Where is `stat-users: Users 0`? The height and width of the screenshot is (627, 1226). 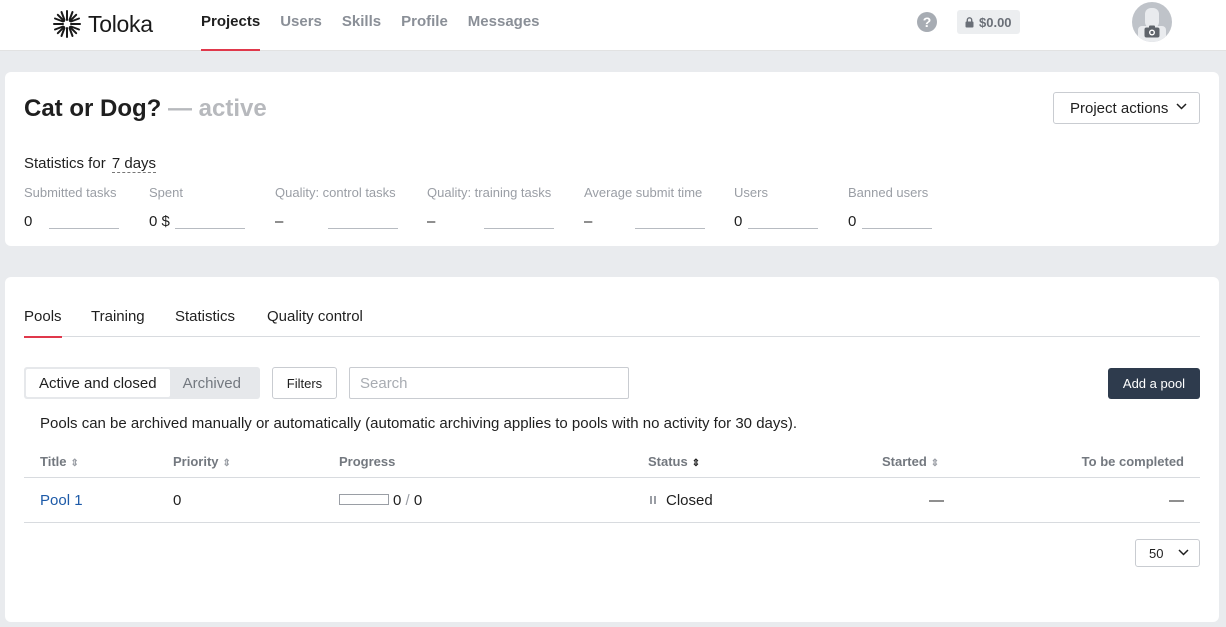
stat-users: Users 0 is located at coordinates (776, 207).